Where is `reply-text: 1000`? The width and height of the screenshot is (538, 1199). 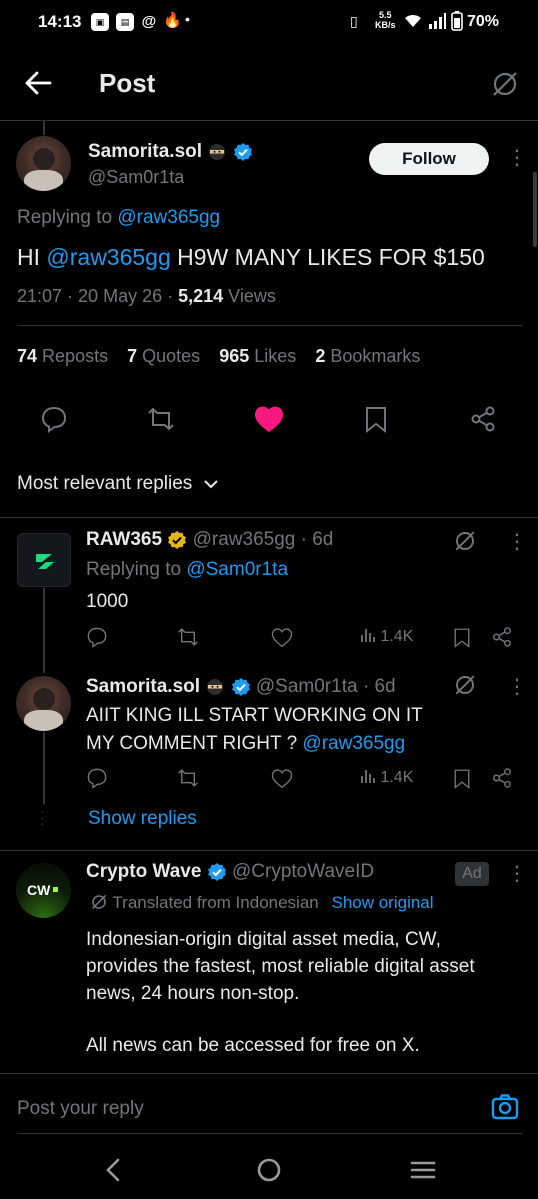 reply-text: 1000 is located at coordinates (107, 601).